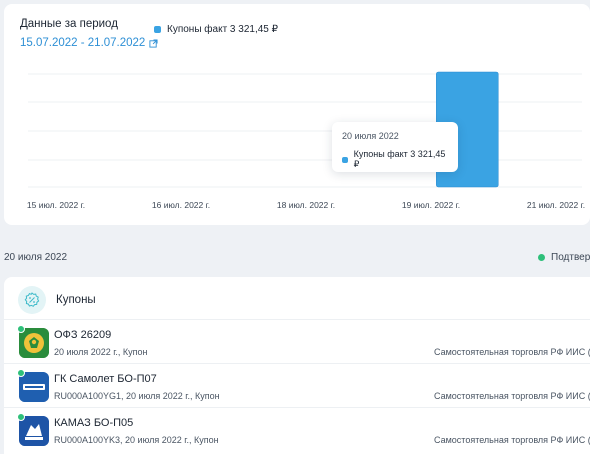 The width and height of the screenshot is (590, 454). What do you see at coordinates (399, 159) in the screenshot?
I see `tooltip-value: Купоны факт 3 321,45 ₽` at bounding box center [399, 159].